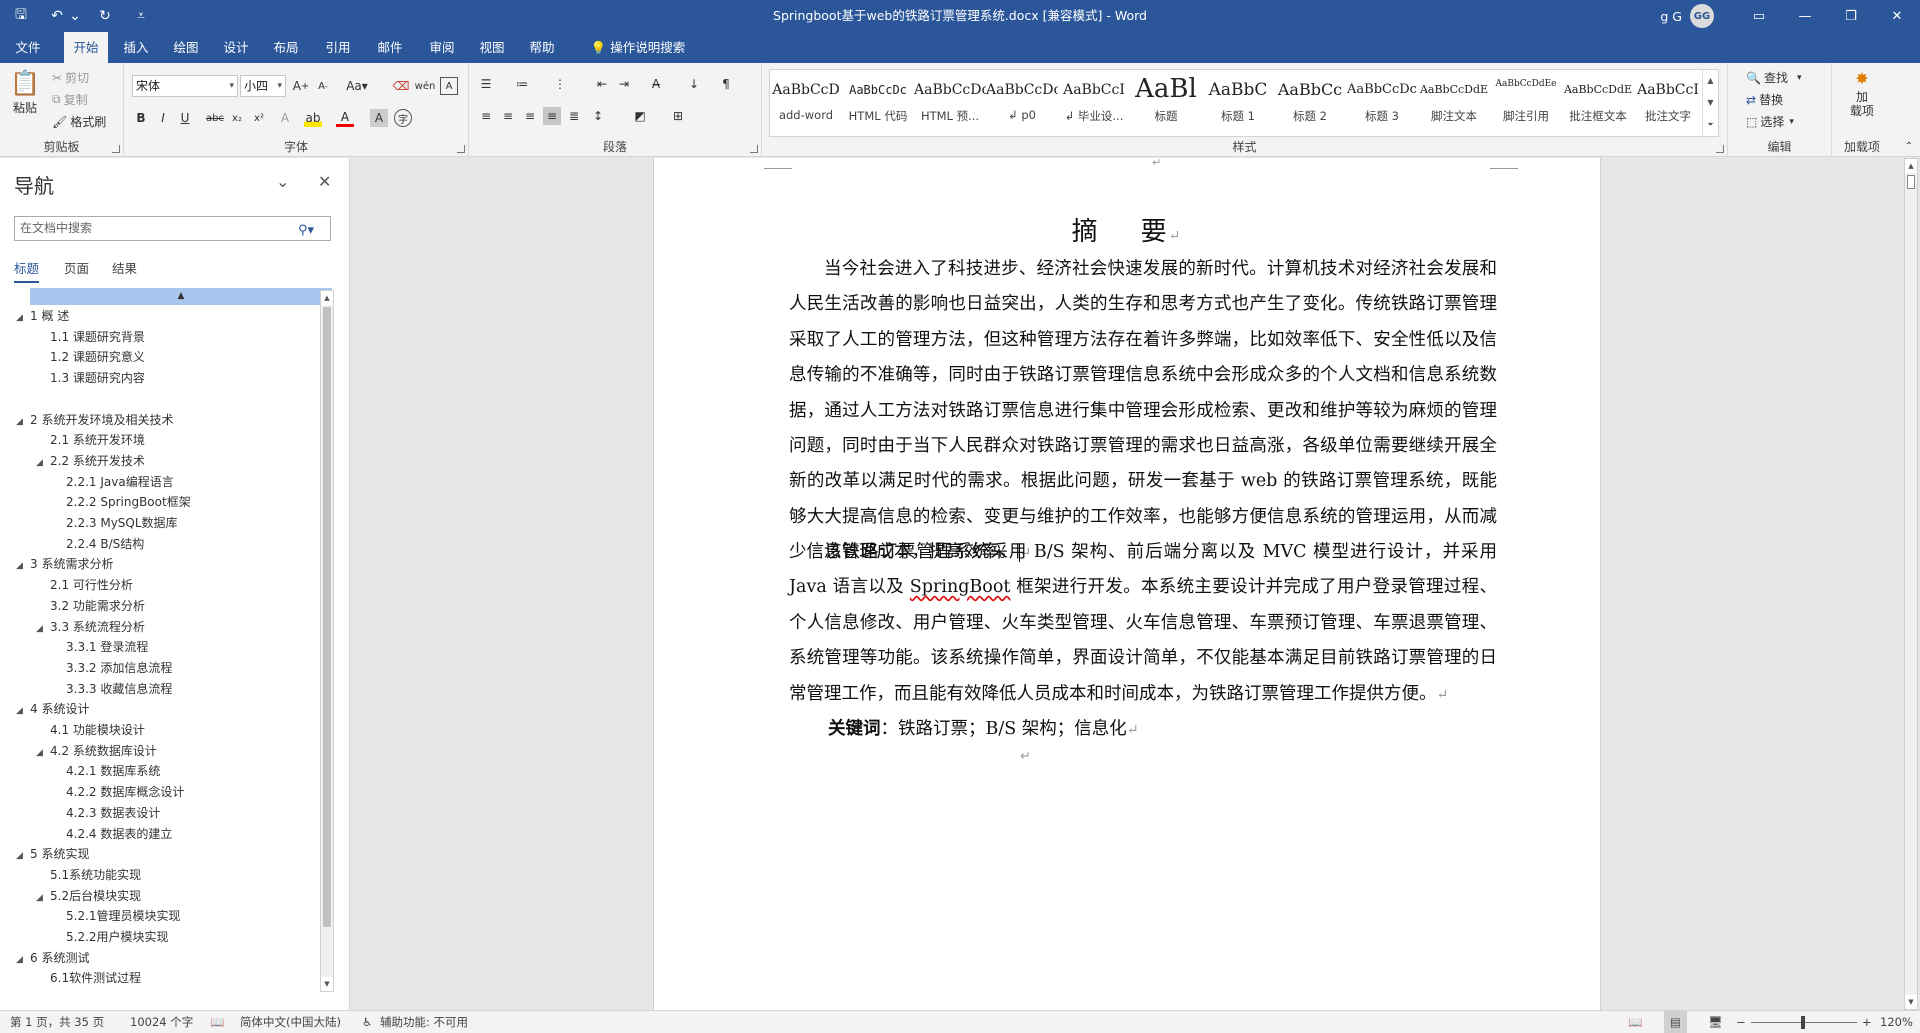 Image resolution: width=1920 pixels, height=1033 pixels. Describe the element at coordinates (1720, 149) in the screenshot. I see `styles-launcher-icon` at that location.